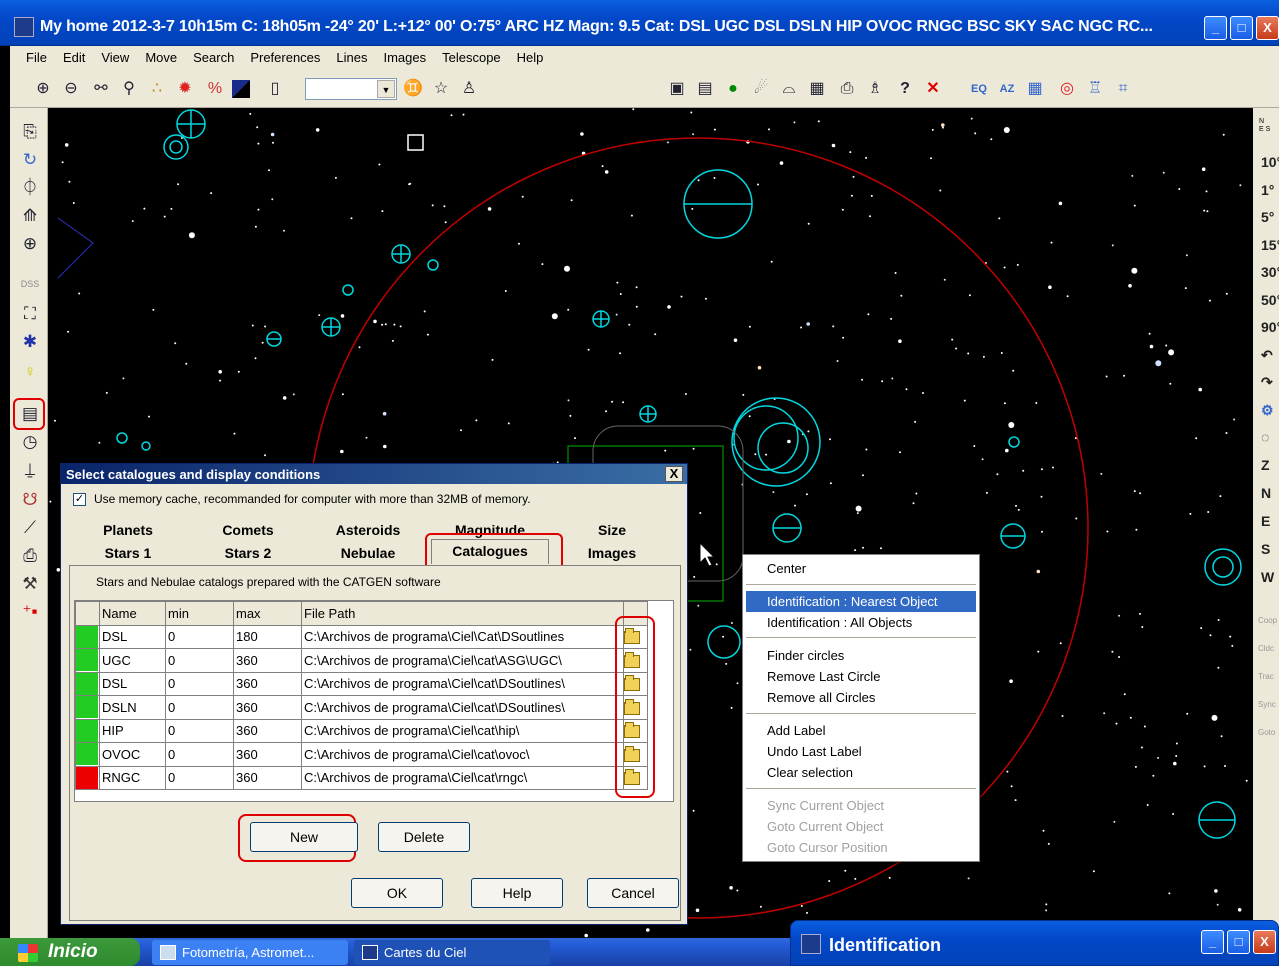 The width and height of the screenshot is (1279, 966). I want to click on catalog-path: C:\Archivos de programa\Ciel\cat\ovoc\, so click(462, 754).